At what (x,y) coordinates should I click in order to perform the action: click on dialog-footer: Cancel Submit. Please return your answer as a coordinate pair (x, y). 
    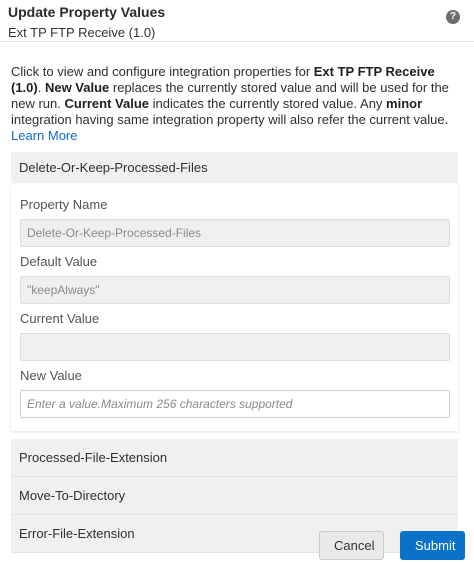
    Looking at the image, I should click on (392, 545).